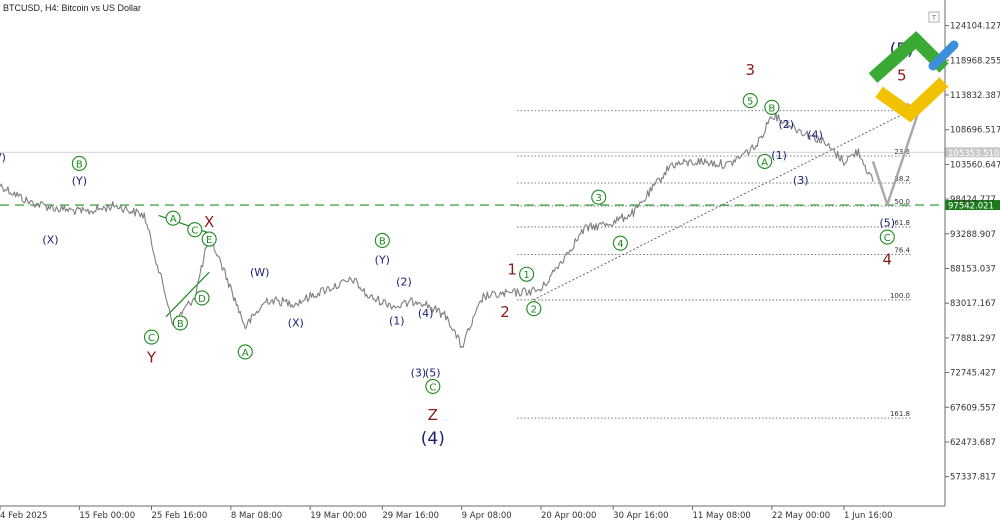  I want to click on price-tick-label: 93288.907, so click(973, 235).